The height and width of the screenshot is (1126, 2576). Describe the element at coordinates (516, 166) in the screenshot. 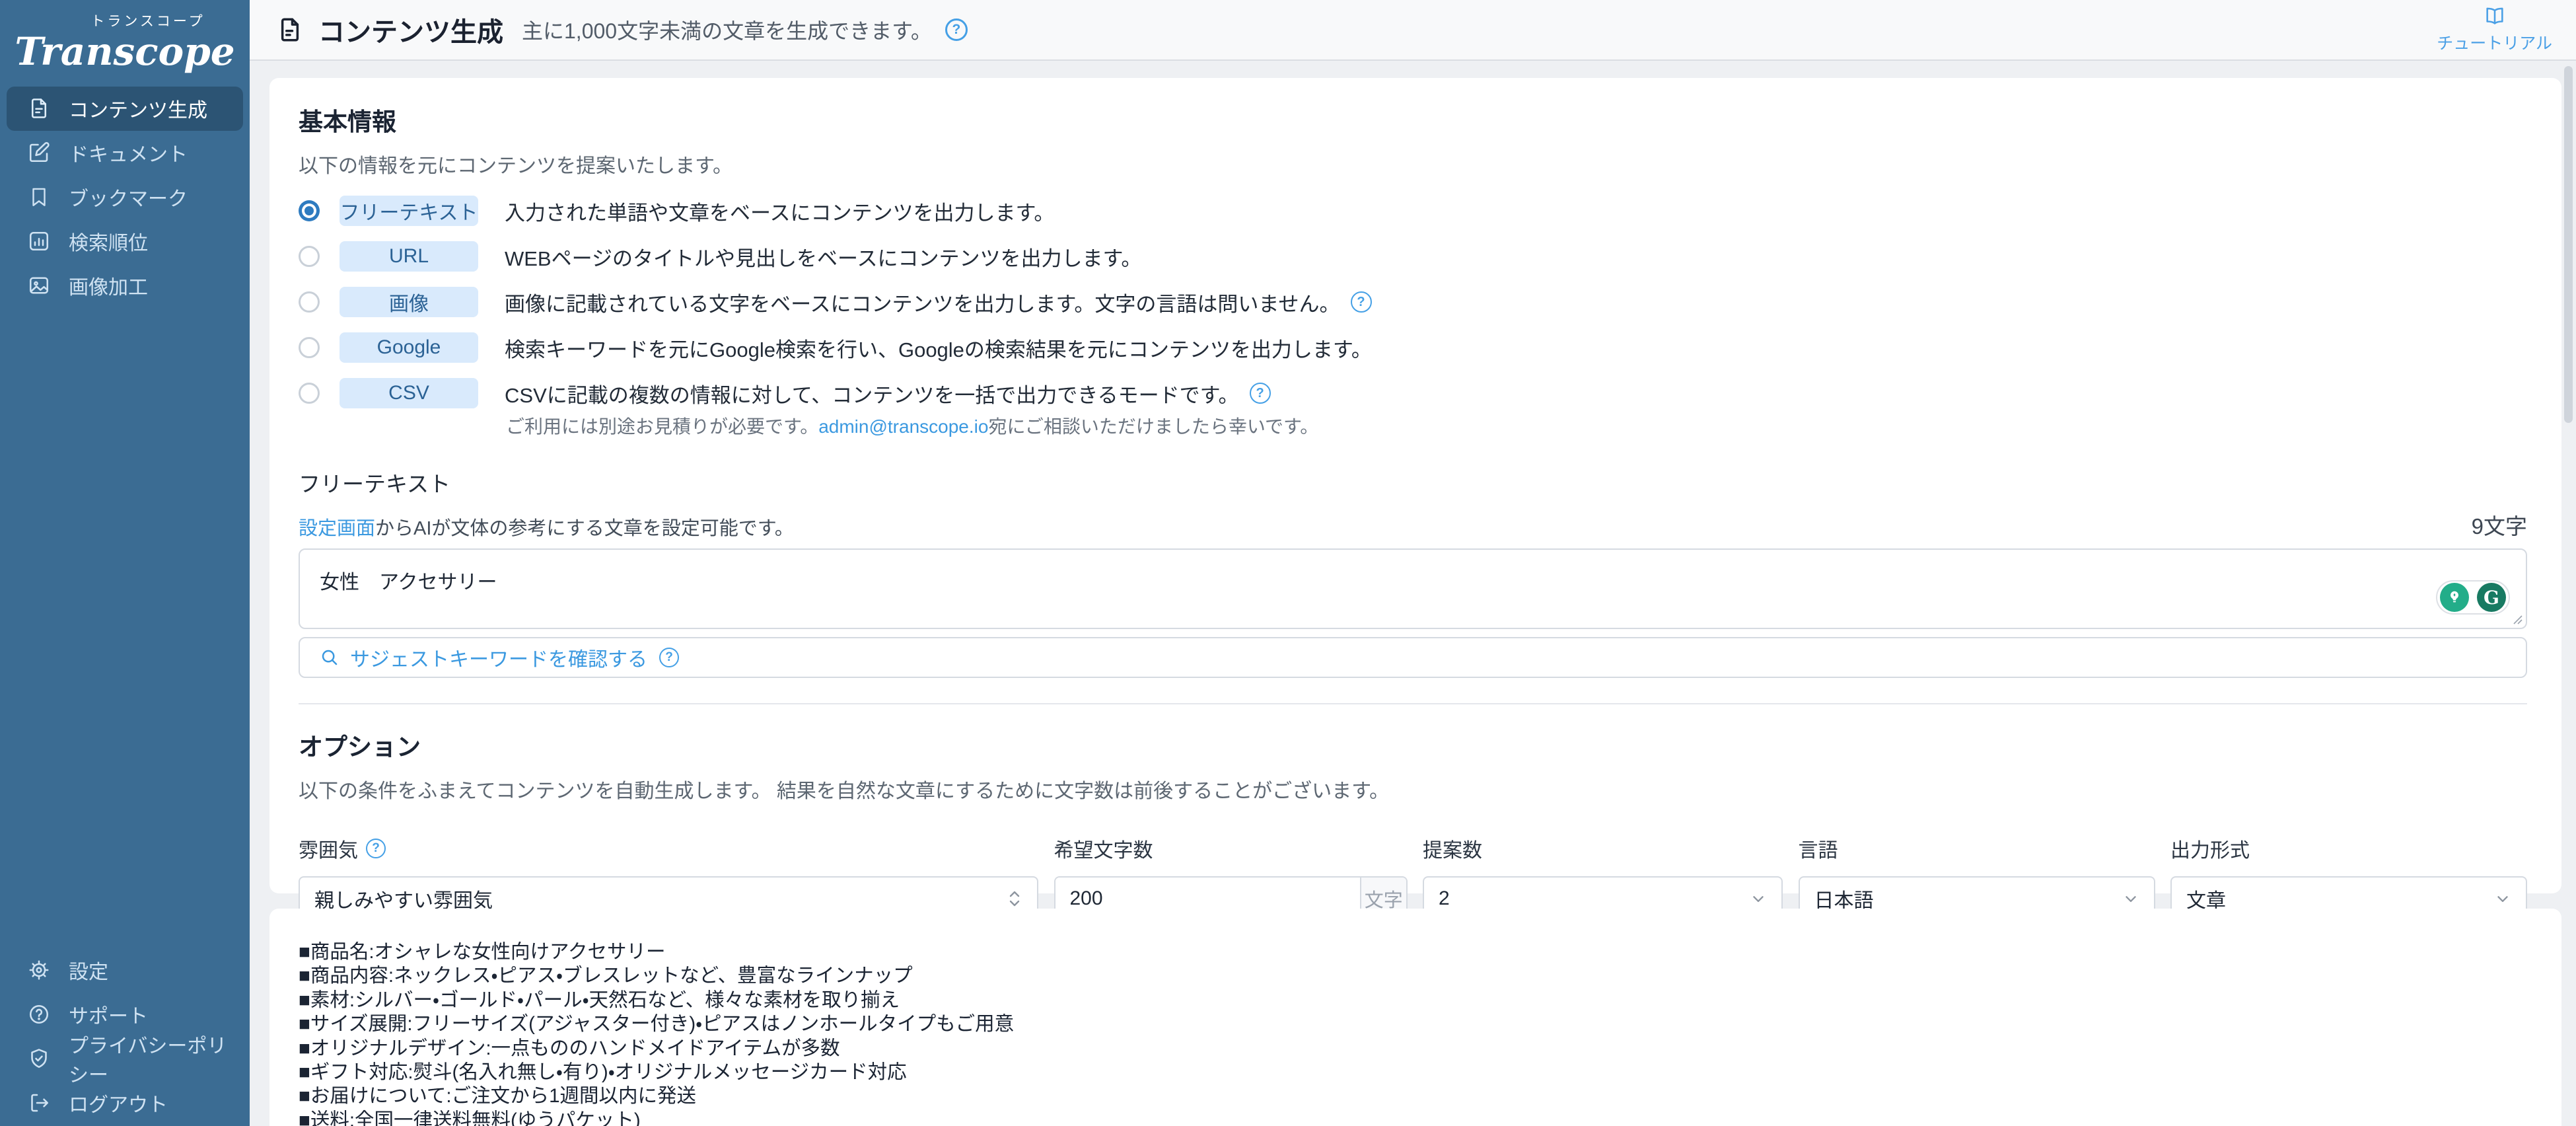

I see `basic-info-subtitle: 以下の情報を元にコンテンツを提案いたします。` at that location.